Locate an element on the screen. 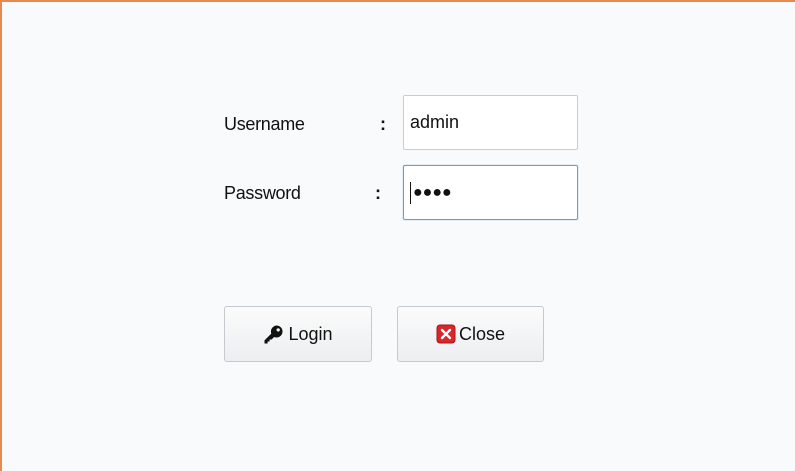 The image size is (795, 471). close-x-icon is located at coordinates (446, 334).